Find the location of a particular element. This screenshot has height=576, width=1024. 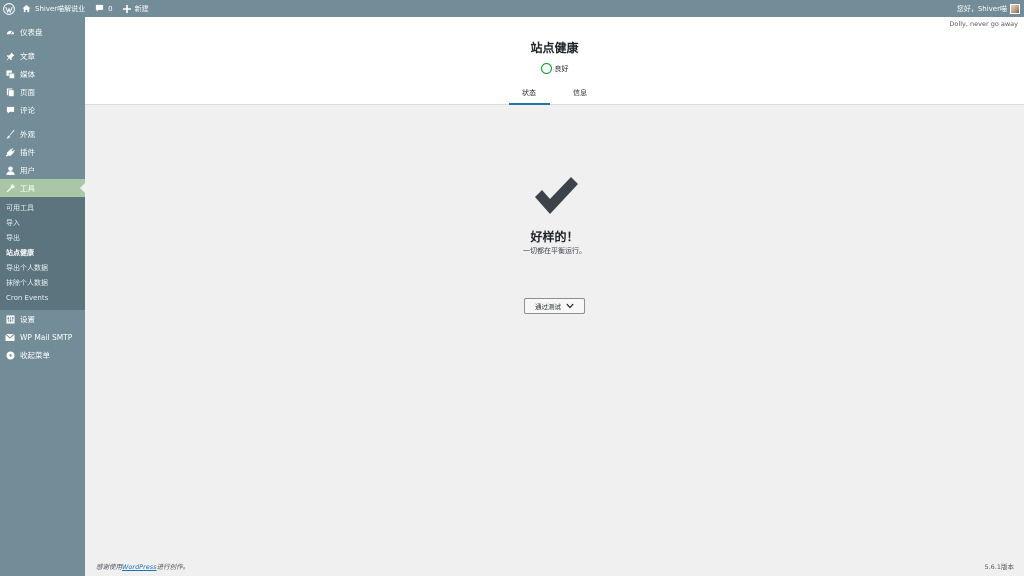

media-icon is located at coordinates (10, 74).